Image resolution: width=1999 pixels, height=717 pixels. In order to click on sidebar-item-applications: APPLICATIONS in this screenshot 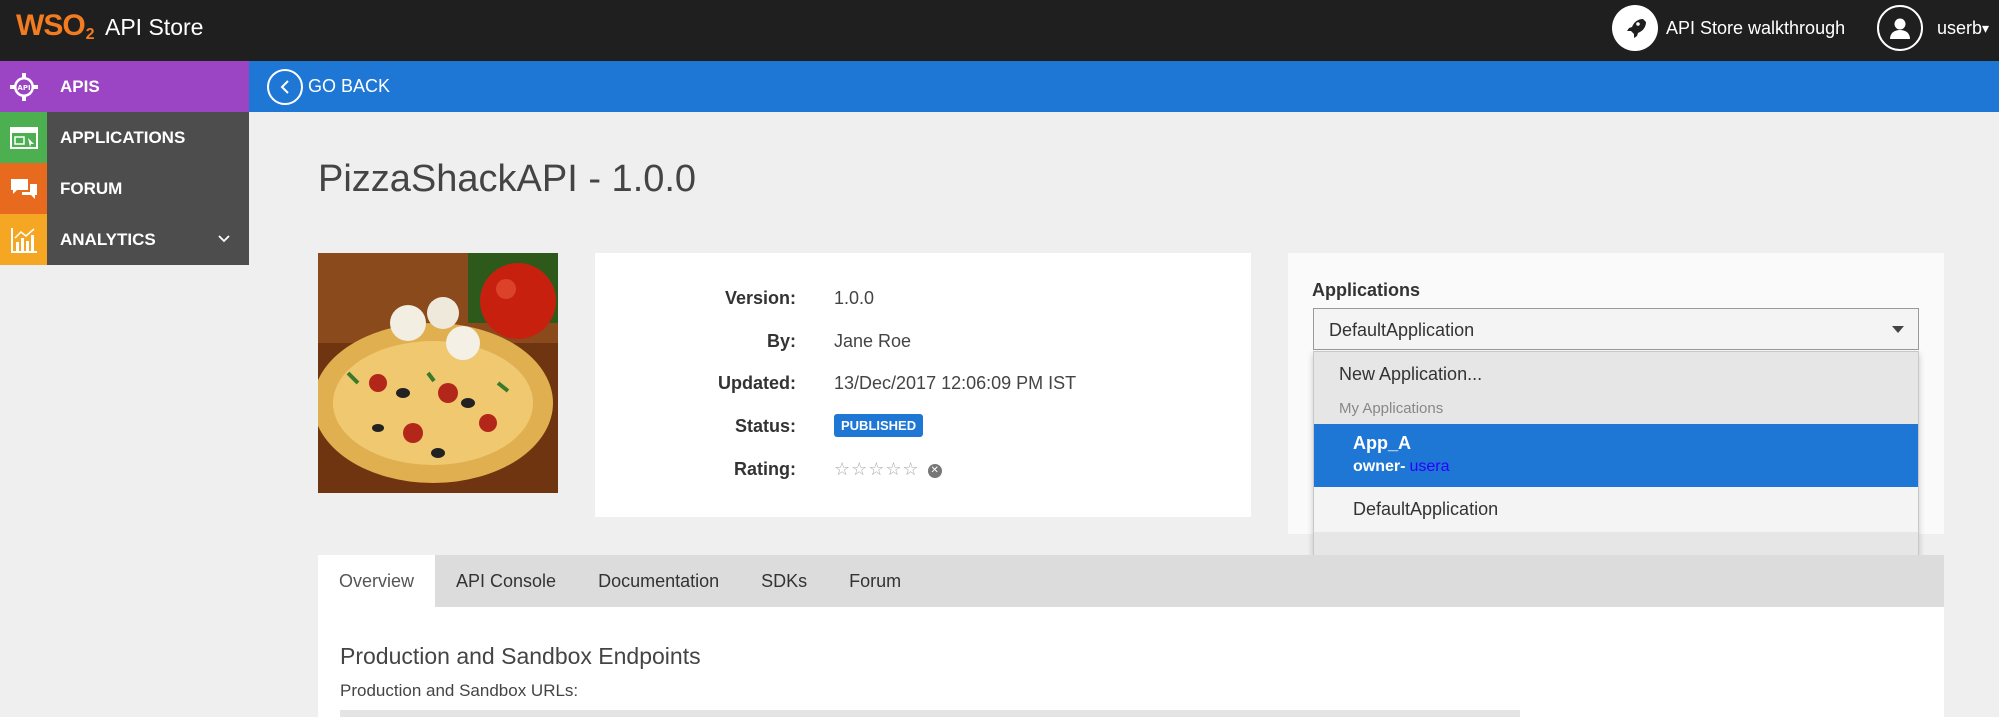, I will do `click(124, 137)`.